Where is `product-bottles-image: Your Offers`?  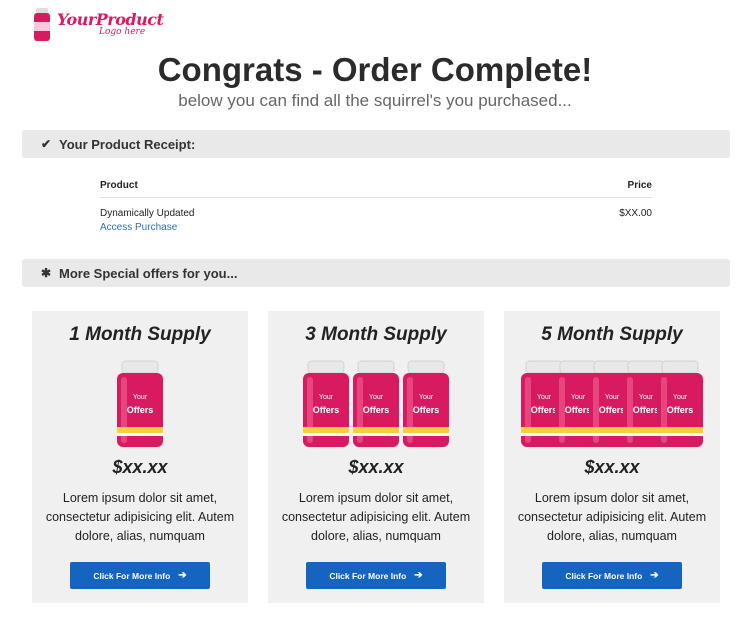 product-bottles-image: Your Offers is located at coordinates (140, 403).